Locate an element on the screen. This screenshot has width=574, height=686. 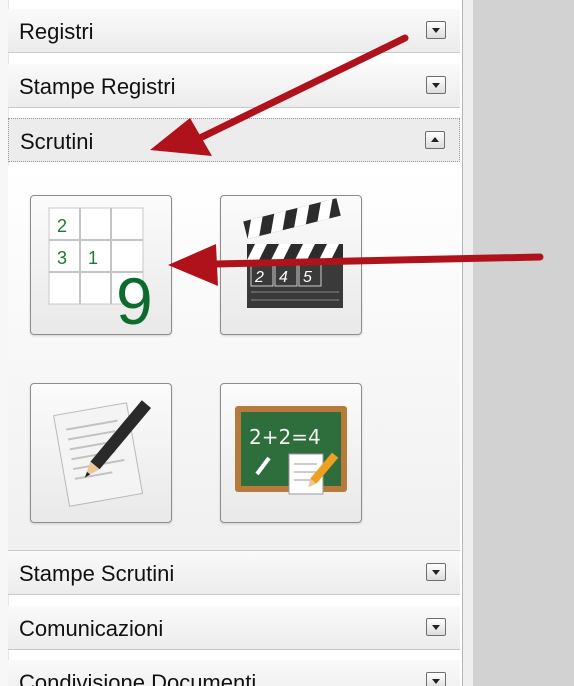
scrutini-chalkboard-tile: 2+2=4 is located at coordinates (291, 453).